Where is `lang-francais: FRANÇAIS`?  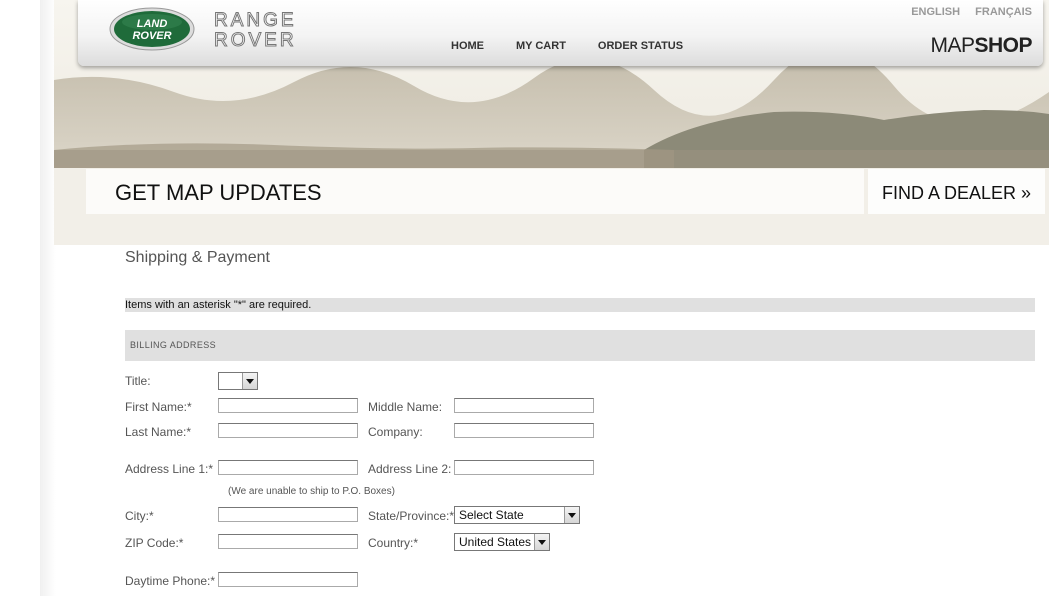
lang-francais: FRANÇAIS is located at coordinates (1003, 12).